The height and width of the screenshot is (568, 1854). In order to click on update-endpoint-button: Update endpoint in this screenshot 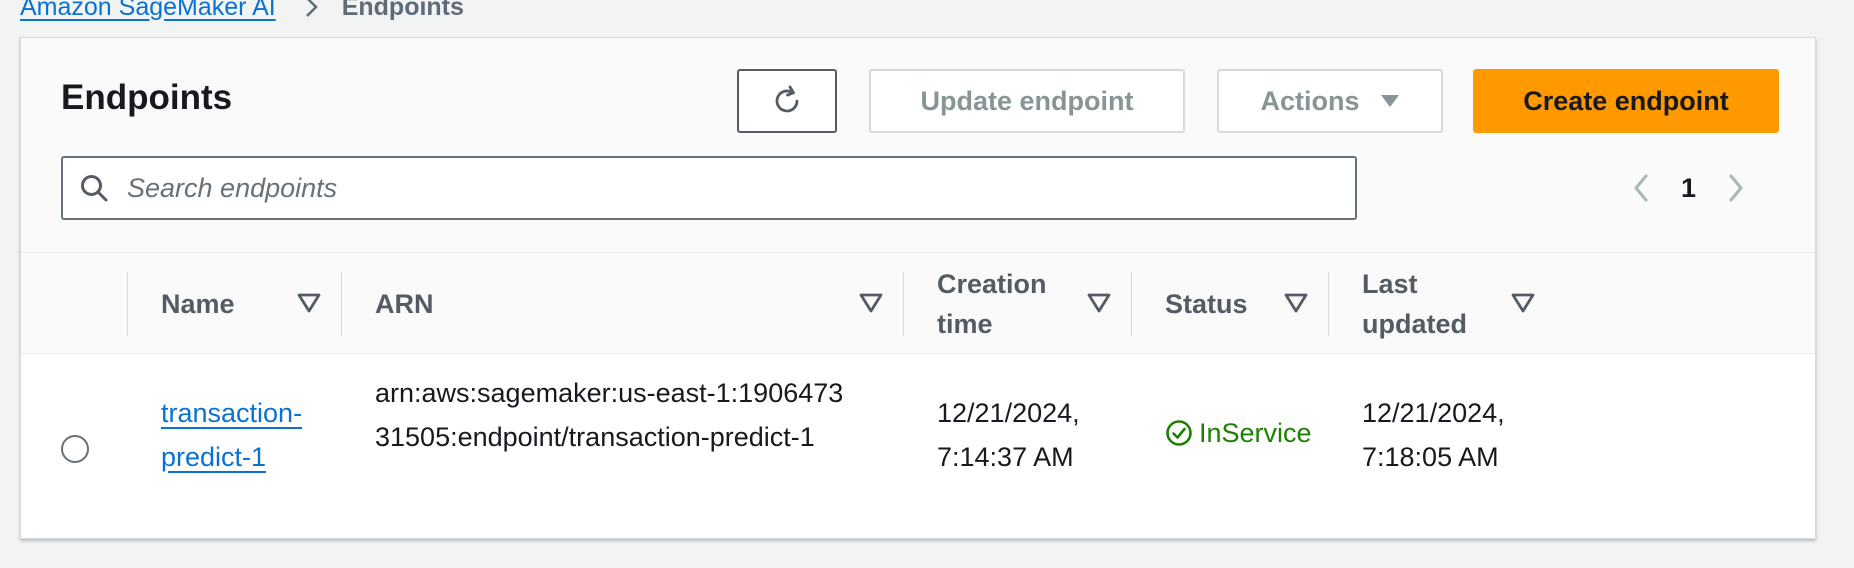, I will do `click(1027, 101)`.